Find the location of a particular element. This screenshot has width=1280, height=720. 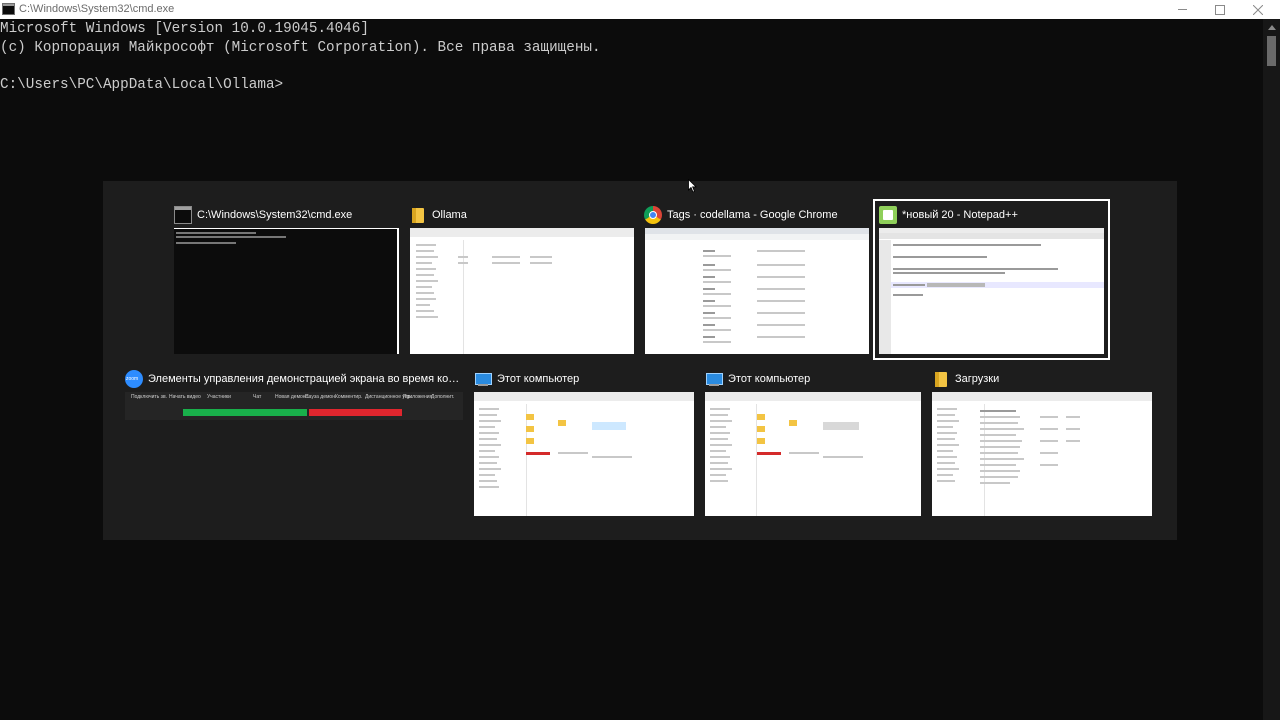

minimize-button is located at coordinates (1183, 9).